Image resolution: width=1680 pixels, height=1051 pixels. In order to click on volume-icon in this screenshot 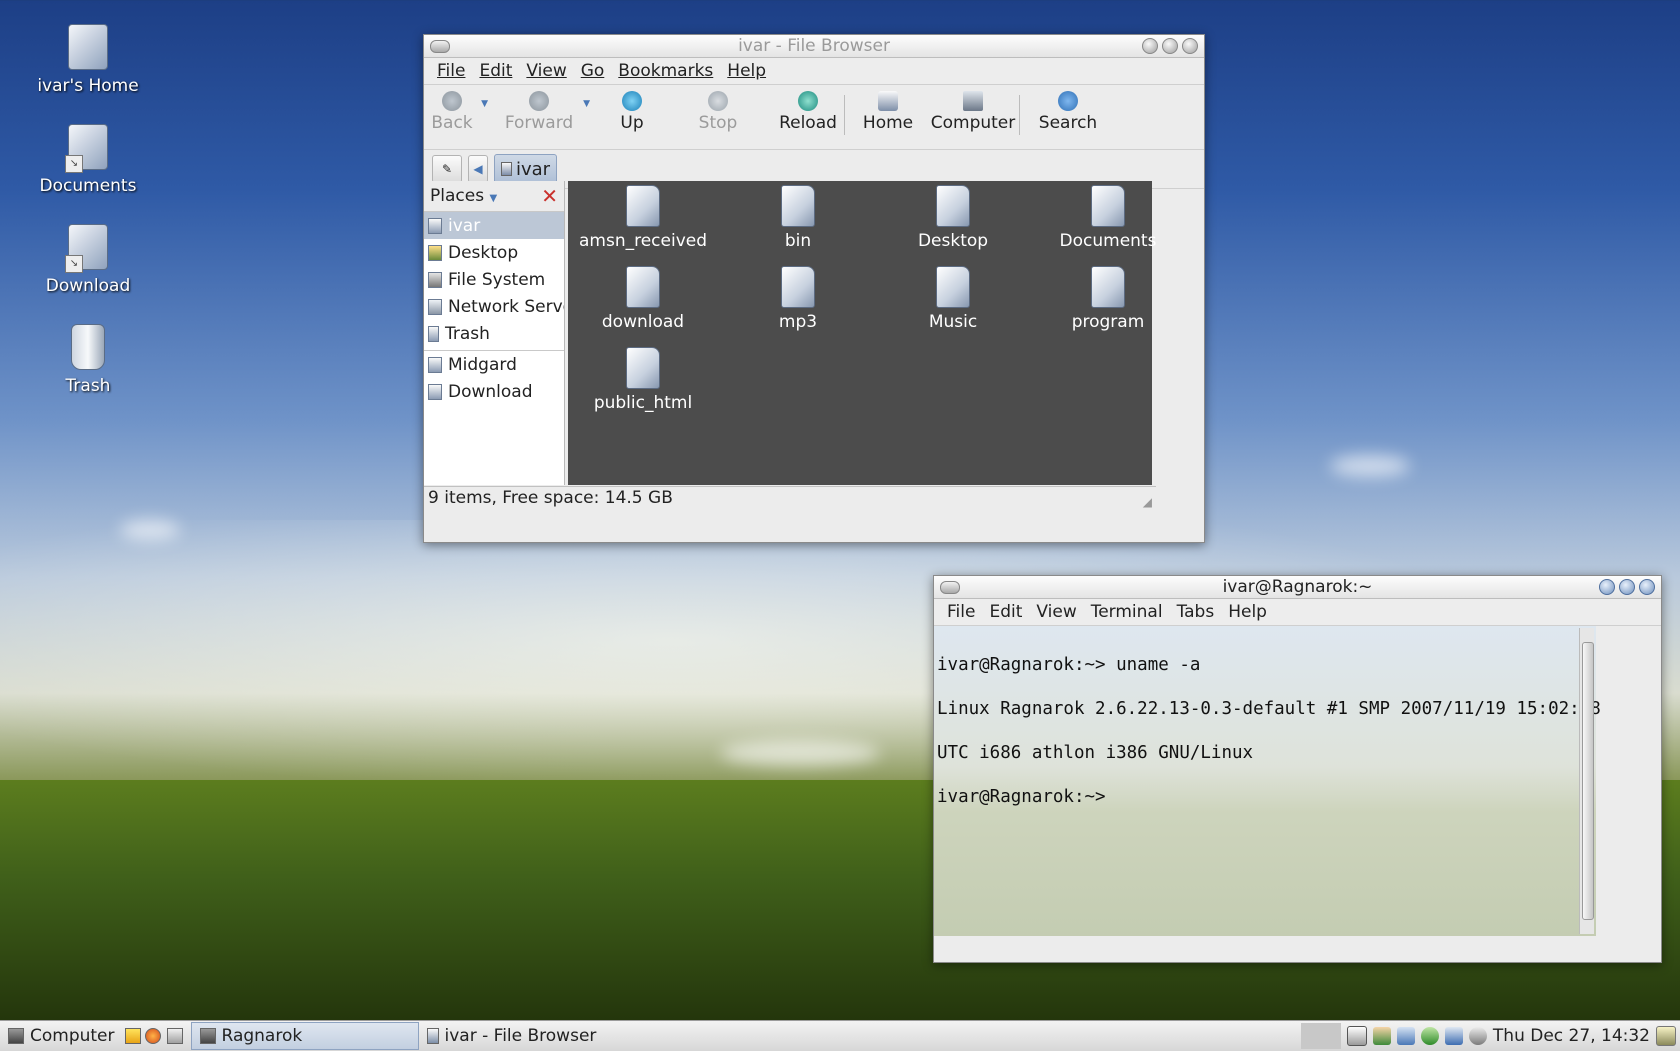, I will do `click(1477, 1036)`.